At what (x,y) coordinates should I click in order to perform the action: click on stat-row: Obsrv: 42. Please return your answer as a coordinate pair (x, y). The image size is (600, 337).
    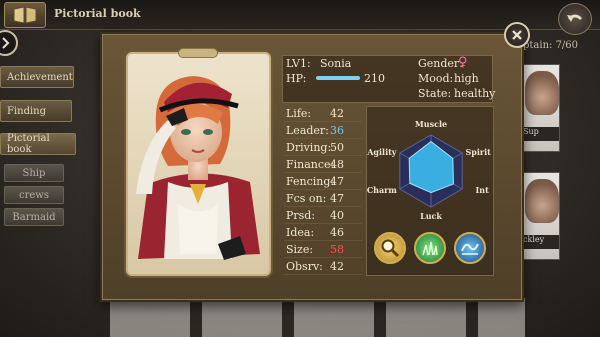
    Looking at the image, I should click on (323, 267).